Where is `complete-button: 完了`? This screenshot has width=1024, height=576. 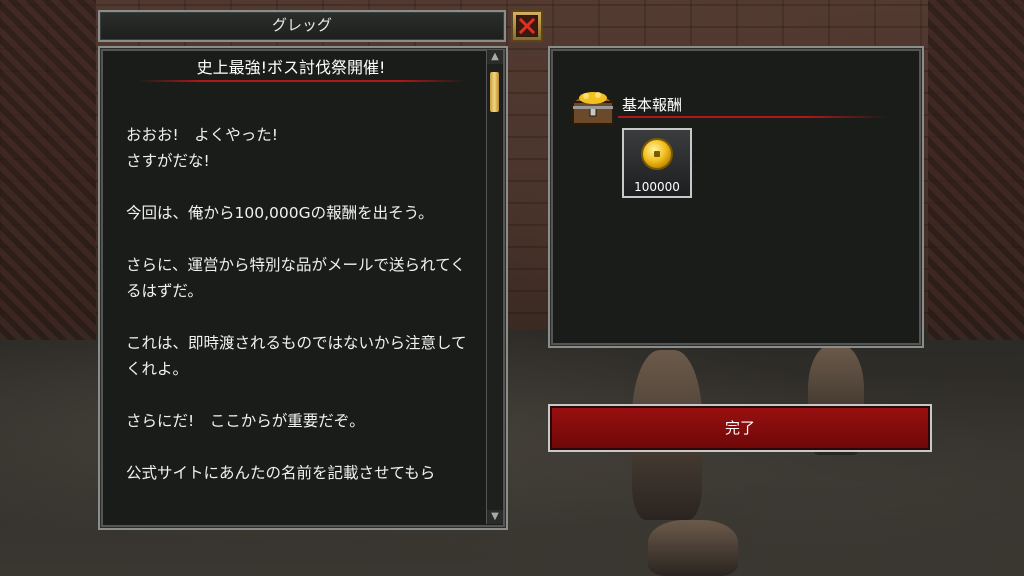 complete-button: 完了 is located at coordinates (740, 428).